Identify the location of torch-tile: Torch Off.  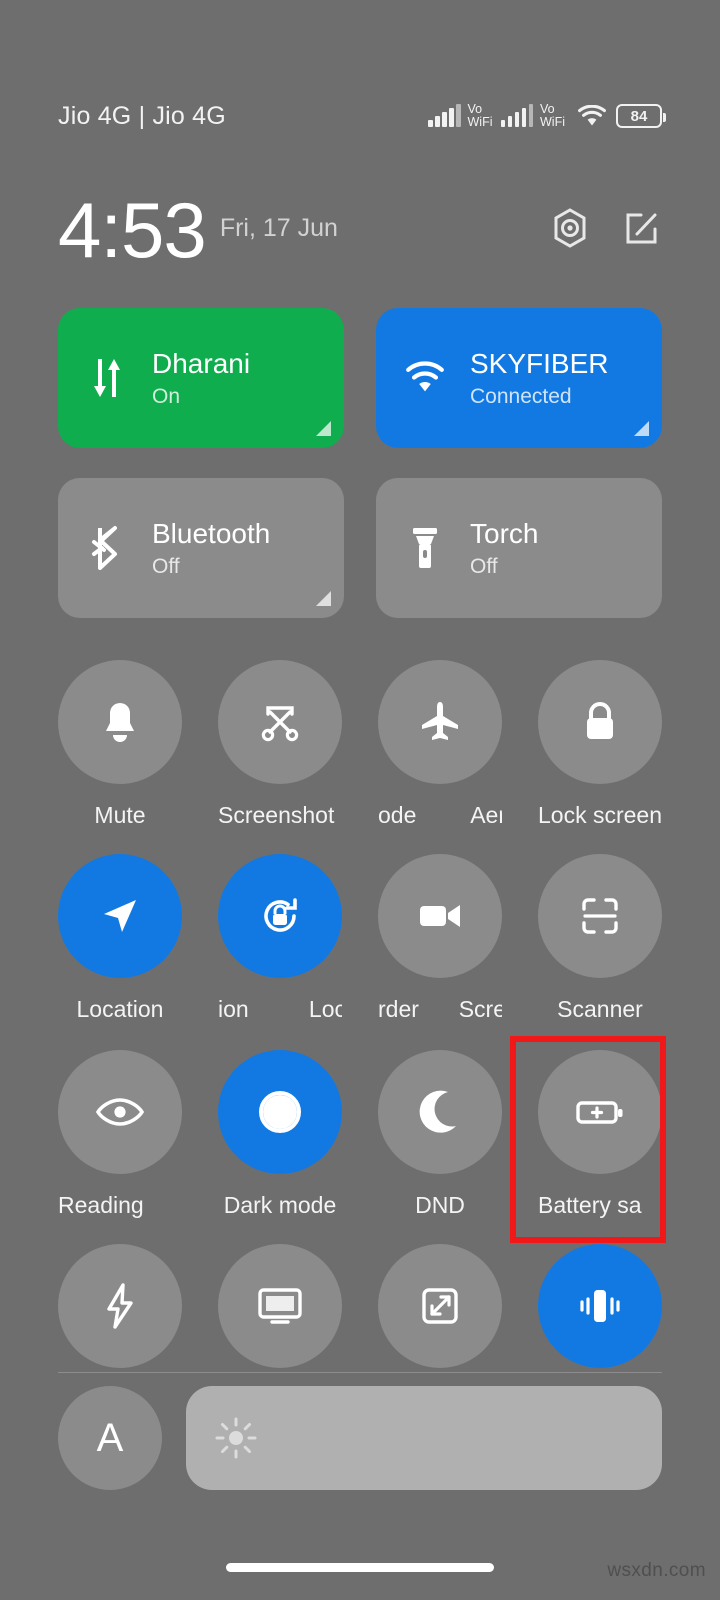
(519, 548).